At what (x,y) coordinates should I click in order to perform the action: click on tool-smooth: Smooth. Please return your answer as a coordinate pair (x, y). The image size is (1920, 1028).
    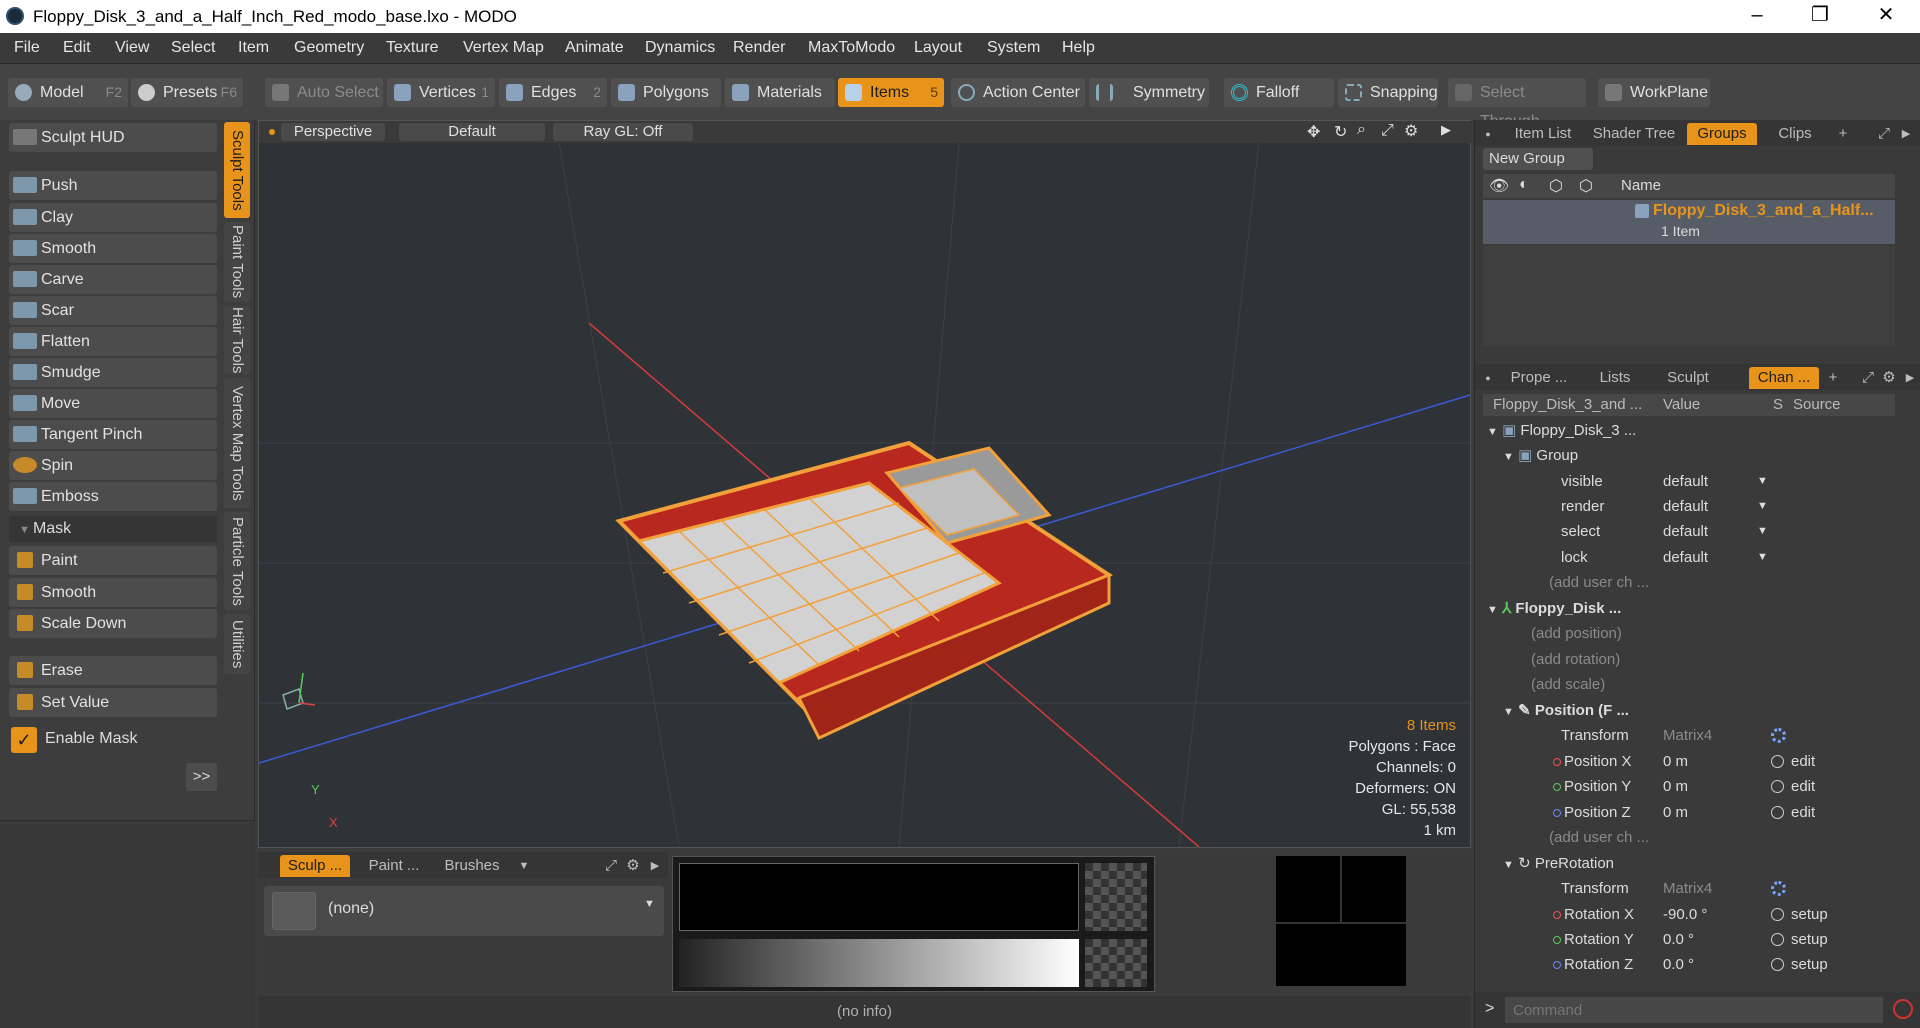
    Looking at the image, I should click on (113, 248).